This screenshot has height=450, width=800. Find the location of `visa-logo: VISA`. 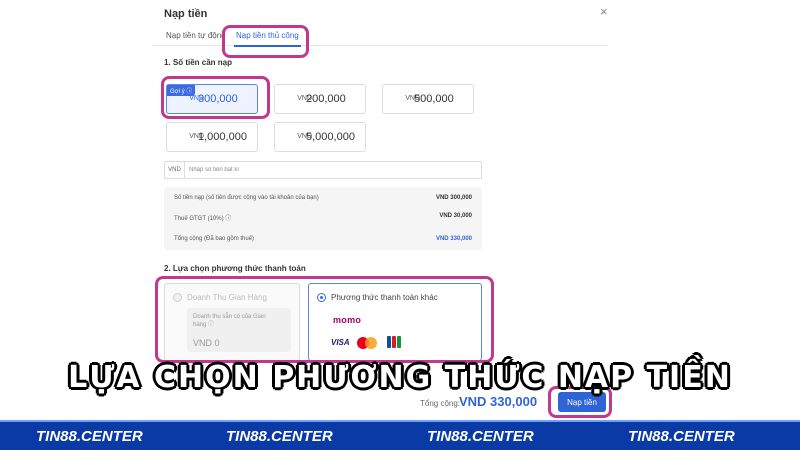

visa-logo: VISA is located at coordinates (340, 342).